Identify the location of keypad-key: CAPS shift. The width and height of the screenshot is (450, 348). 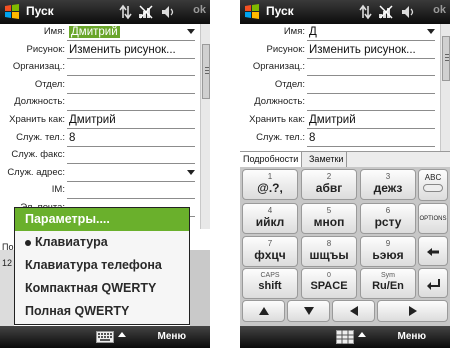
(270, 283).